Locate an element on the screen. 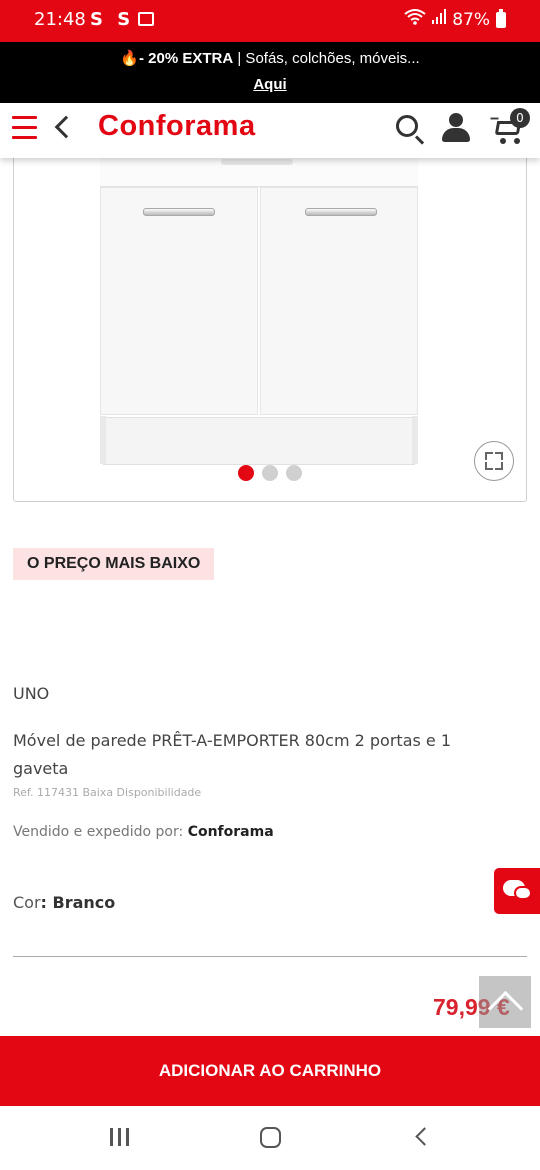 This screenshot has height=1170, width=540. fire-icon: 🔥 is located at coordinates (129, 58).